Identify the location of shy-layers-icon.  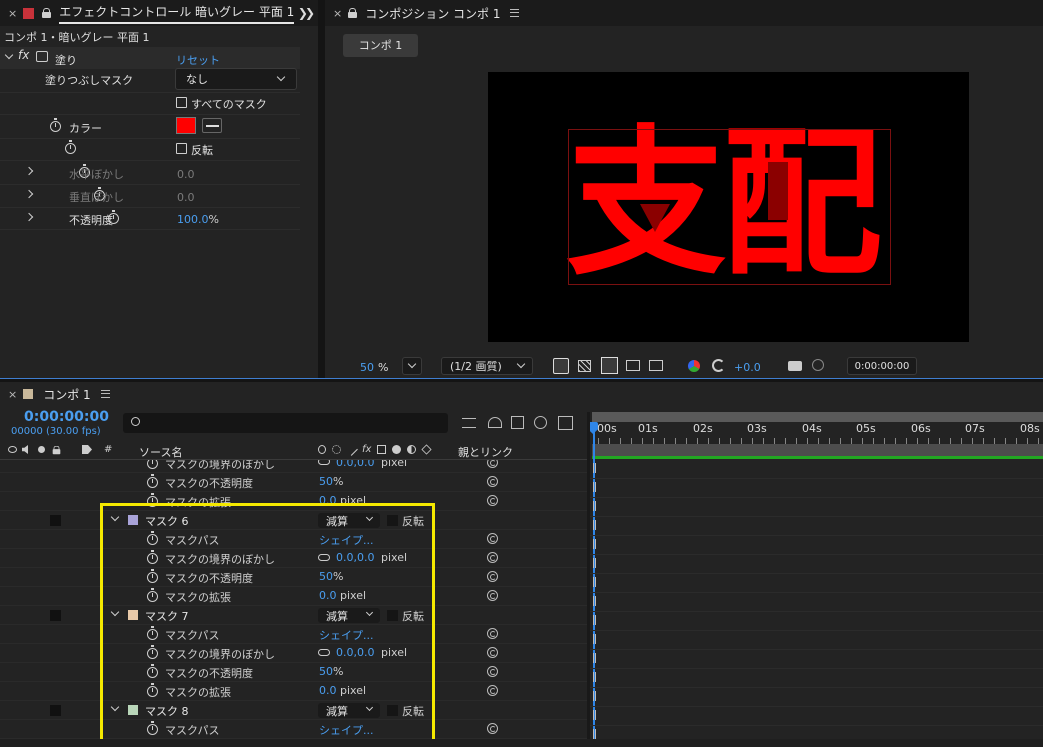
(495, 422).